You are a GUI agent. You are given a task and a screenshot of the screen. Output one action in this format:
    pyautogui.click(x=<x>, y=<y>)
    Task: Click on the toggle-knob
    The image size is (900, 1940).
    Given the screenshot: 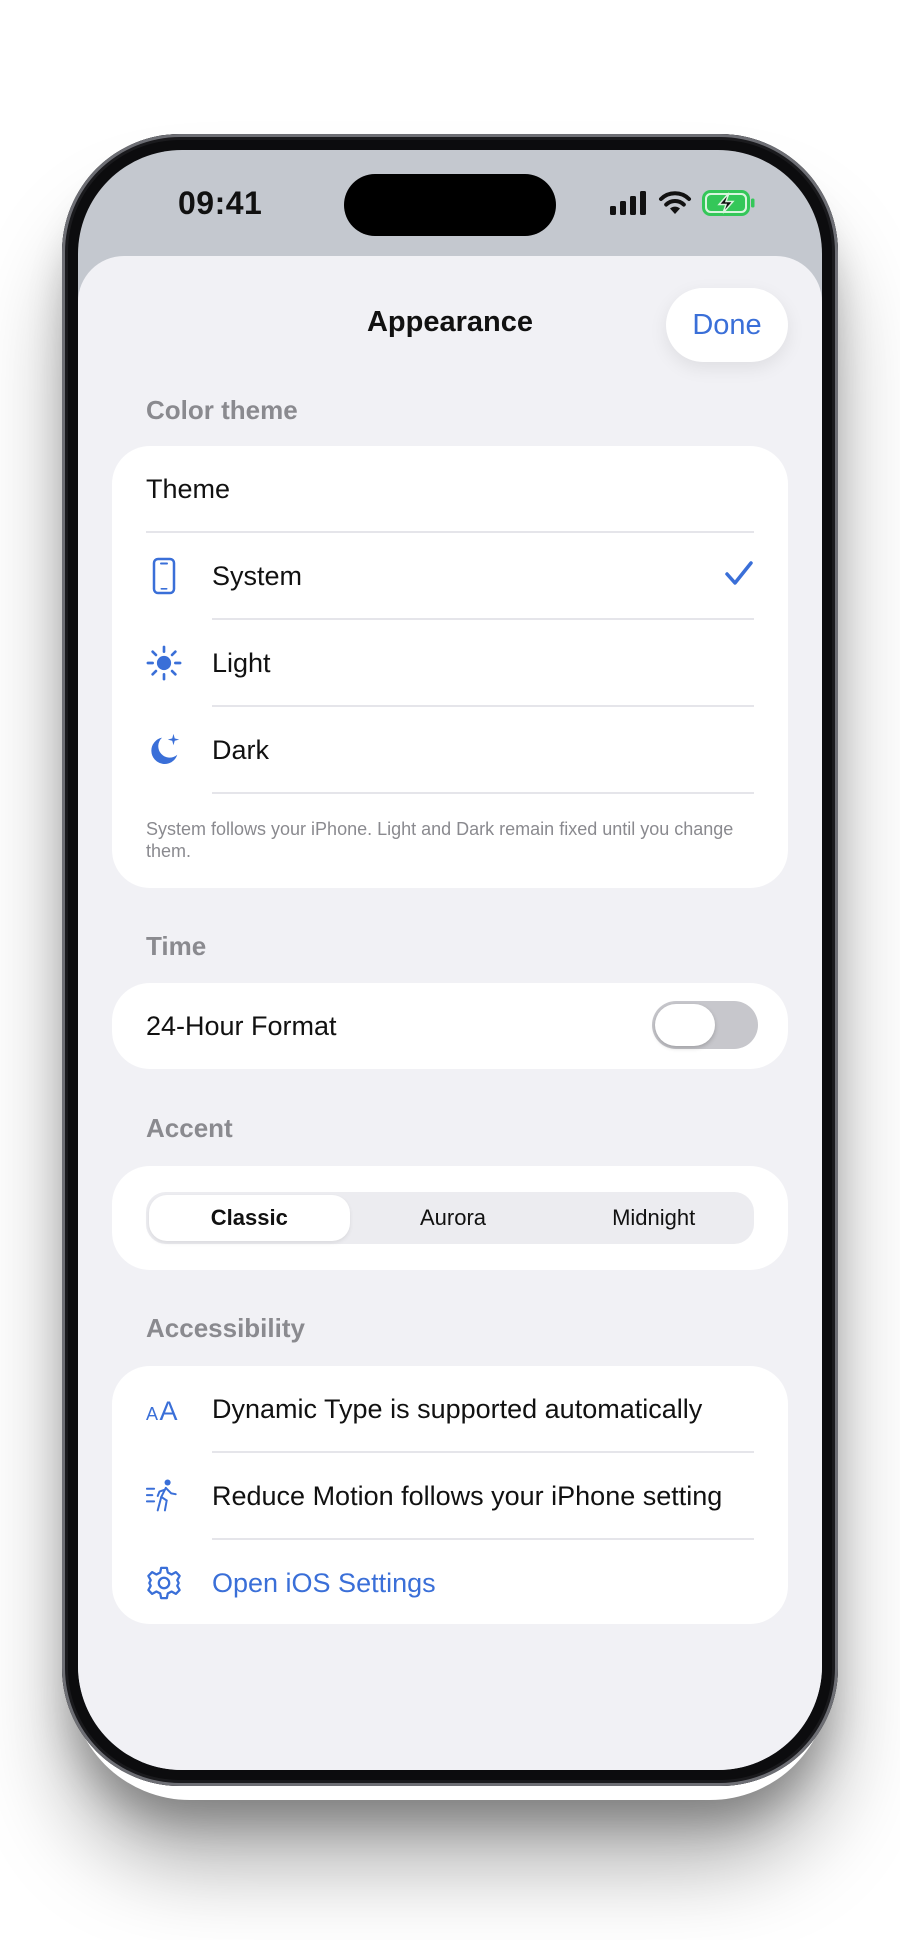 What is the action you would take?
    pyautogui.click(x=685, y=1025)
    